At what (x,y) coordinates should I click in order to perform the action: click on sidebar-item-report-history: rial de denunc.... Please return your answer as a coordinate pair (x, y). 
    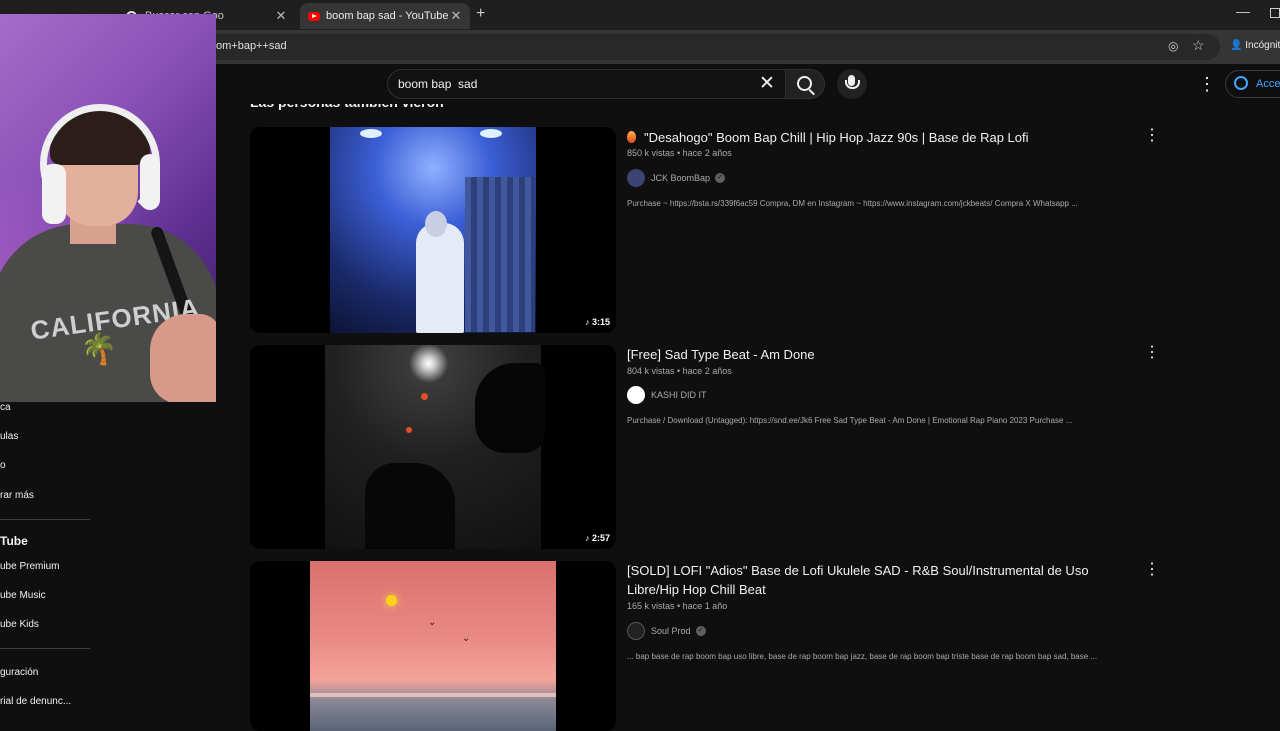
    Looking at the image, I should click on (35, 701).